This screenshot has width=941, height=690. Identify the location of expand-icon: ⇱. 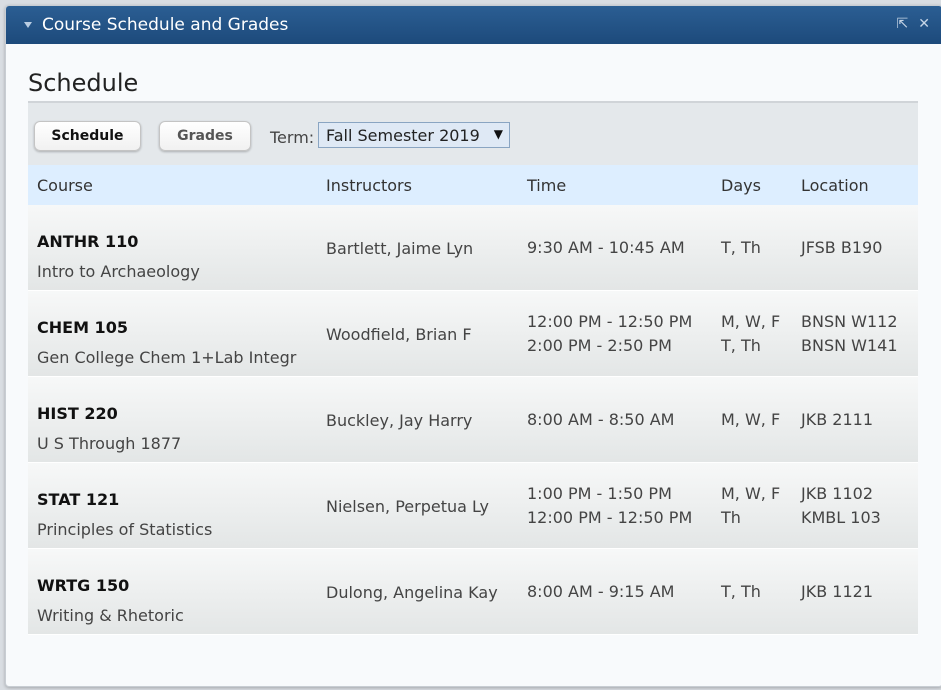
(903, 24).